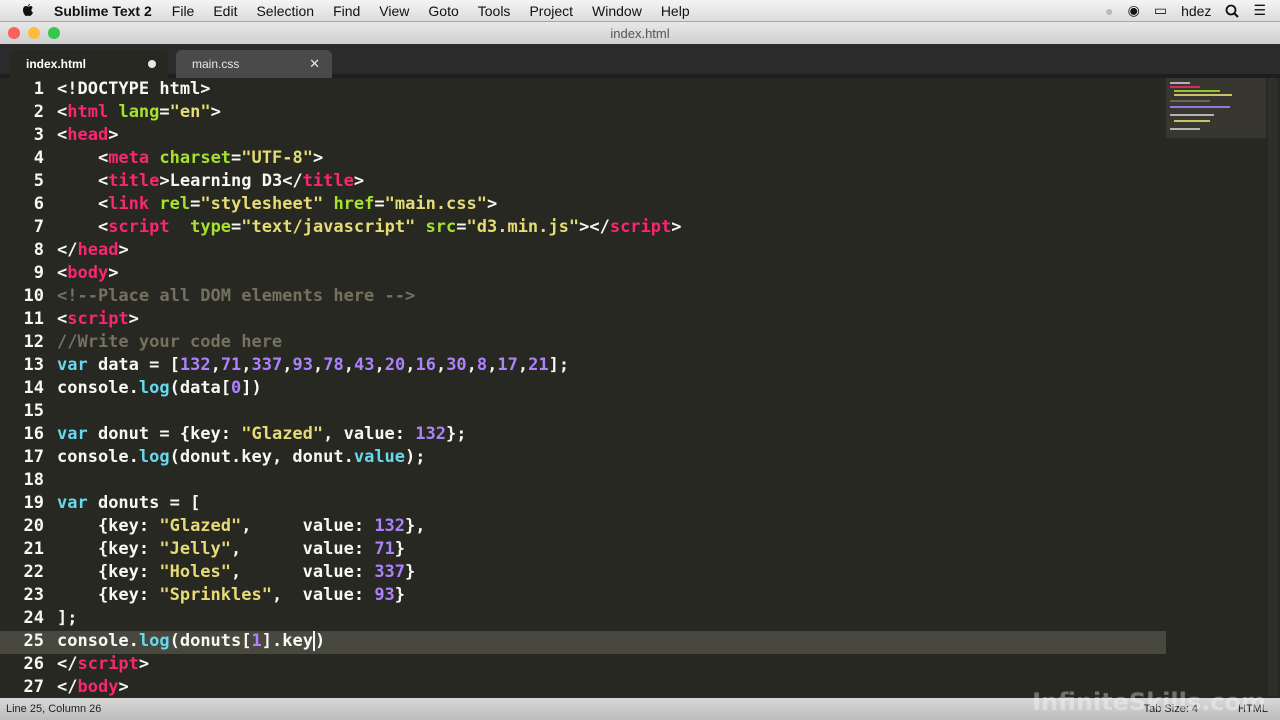 Image resolution: width=1280 pixels, height=720 pixels. What do you see at coordinates (28, 11) in the screenshot?
I see `apple-icon` at bounding box center [28, 11].